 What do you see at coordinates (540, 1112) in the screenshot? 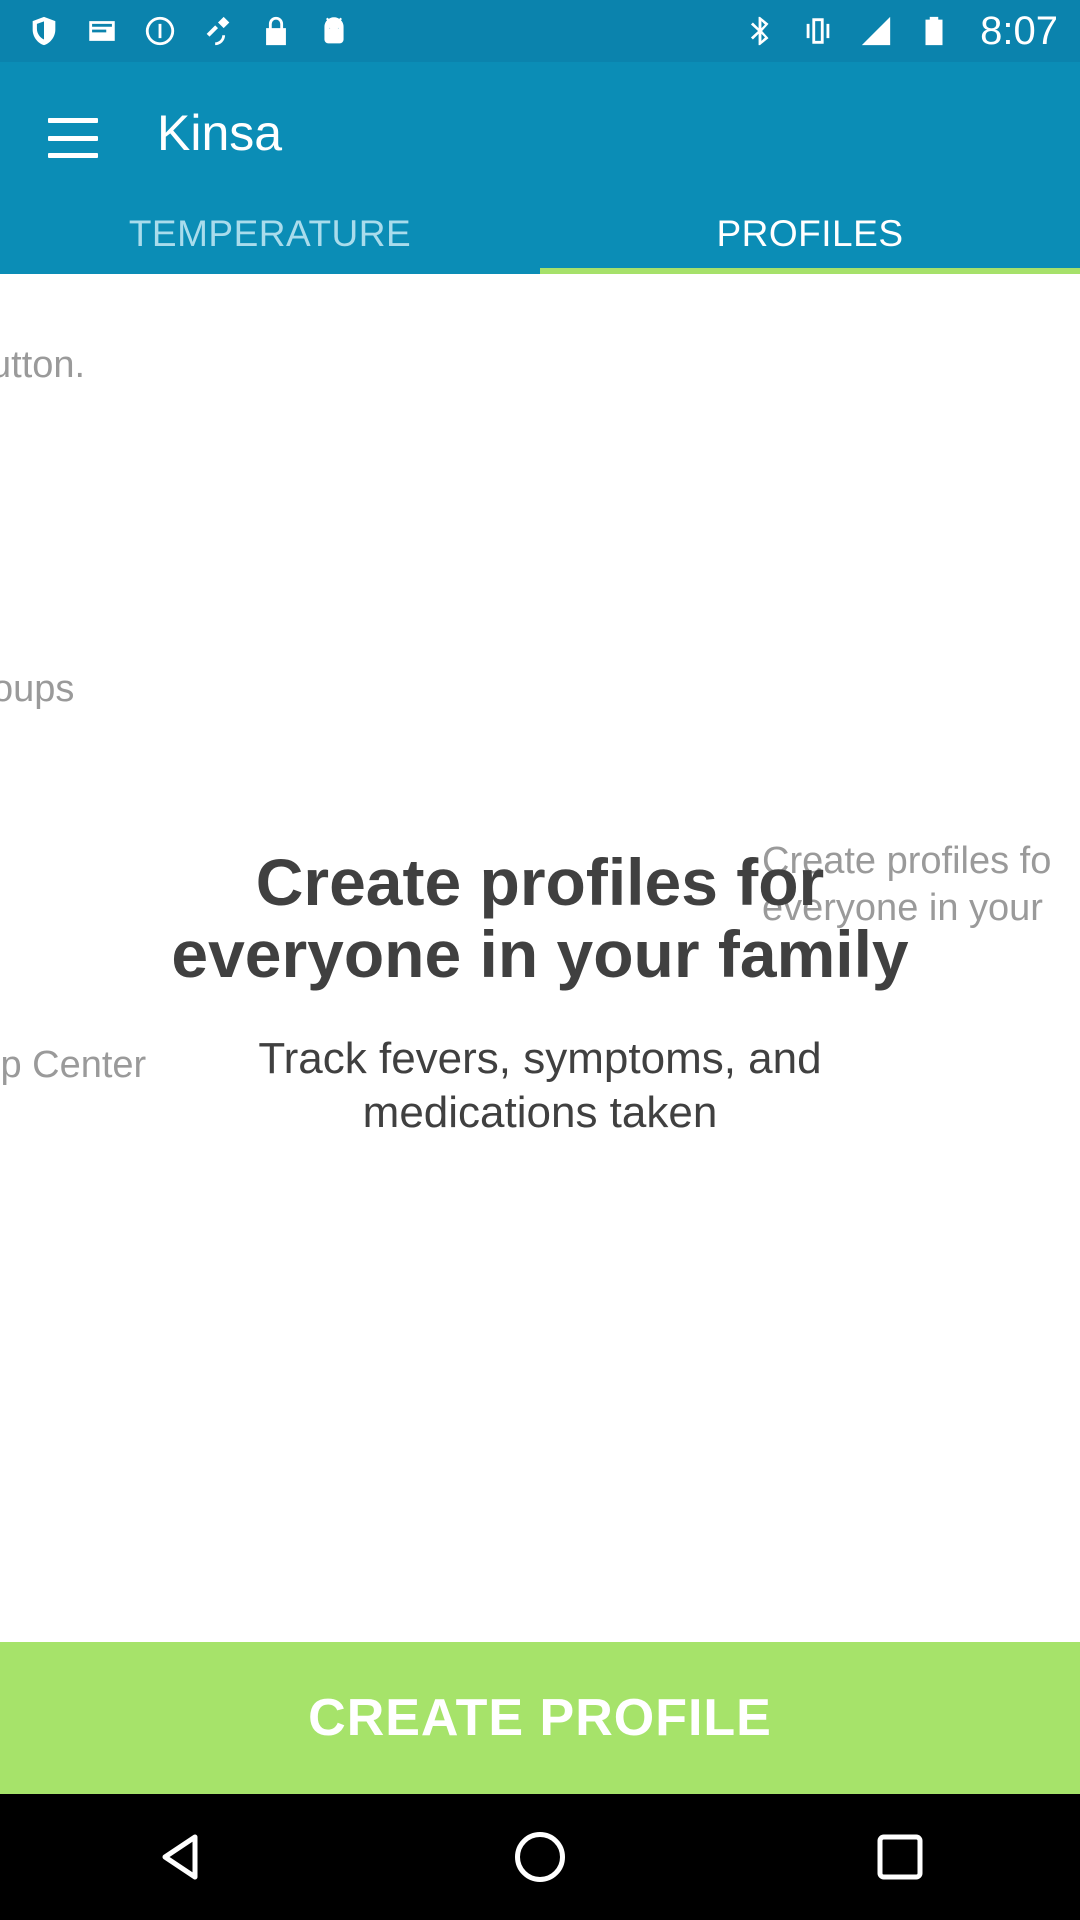
I see `subtitle-line: medications taken` at bounding box center [540, 1112].